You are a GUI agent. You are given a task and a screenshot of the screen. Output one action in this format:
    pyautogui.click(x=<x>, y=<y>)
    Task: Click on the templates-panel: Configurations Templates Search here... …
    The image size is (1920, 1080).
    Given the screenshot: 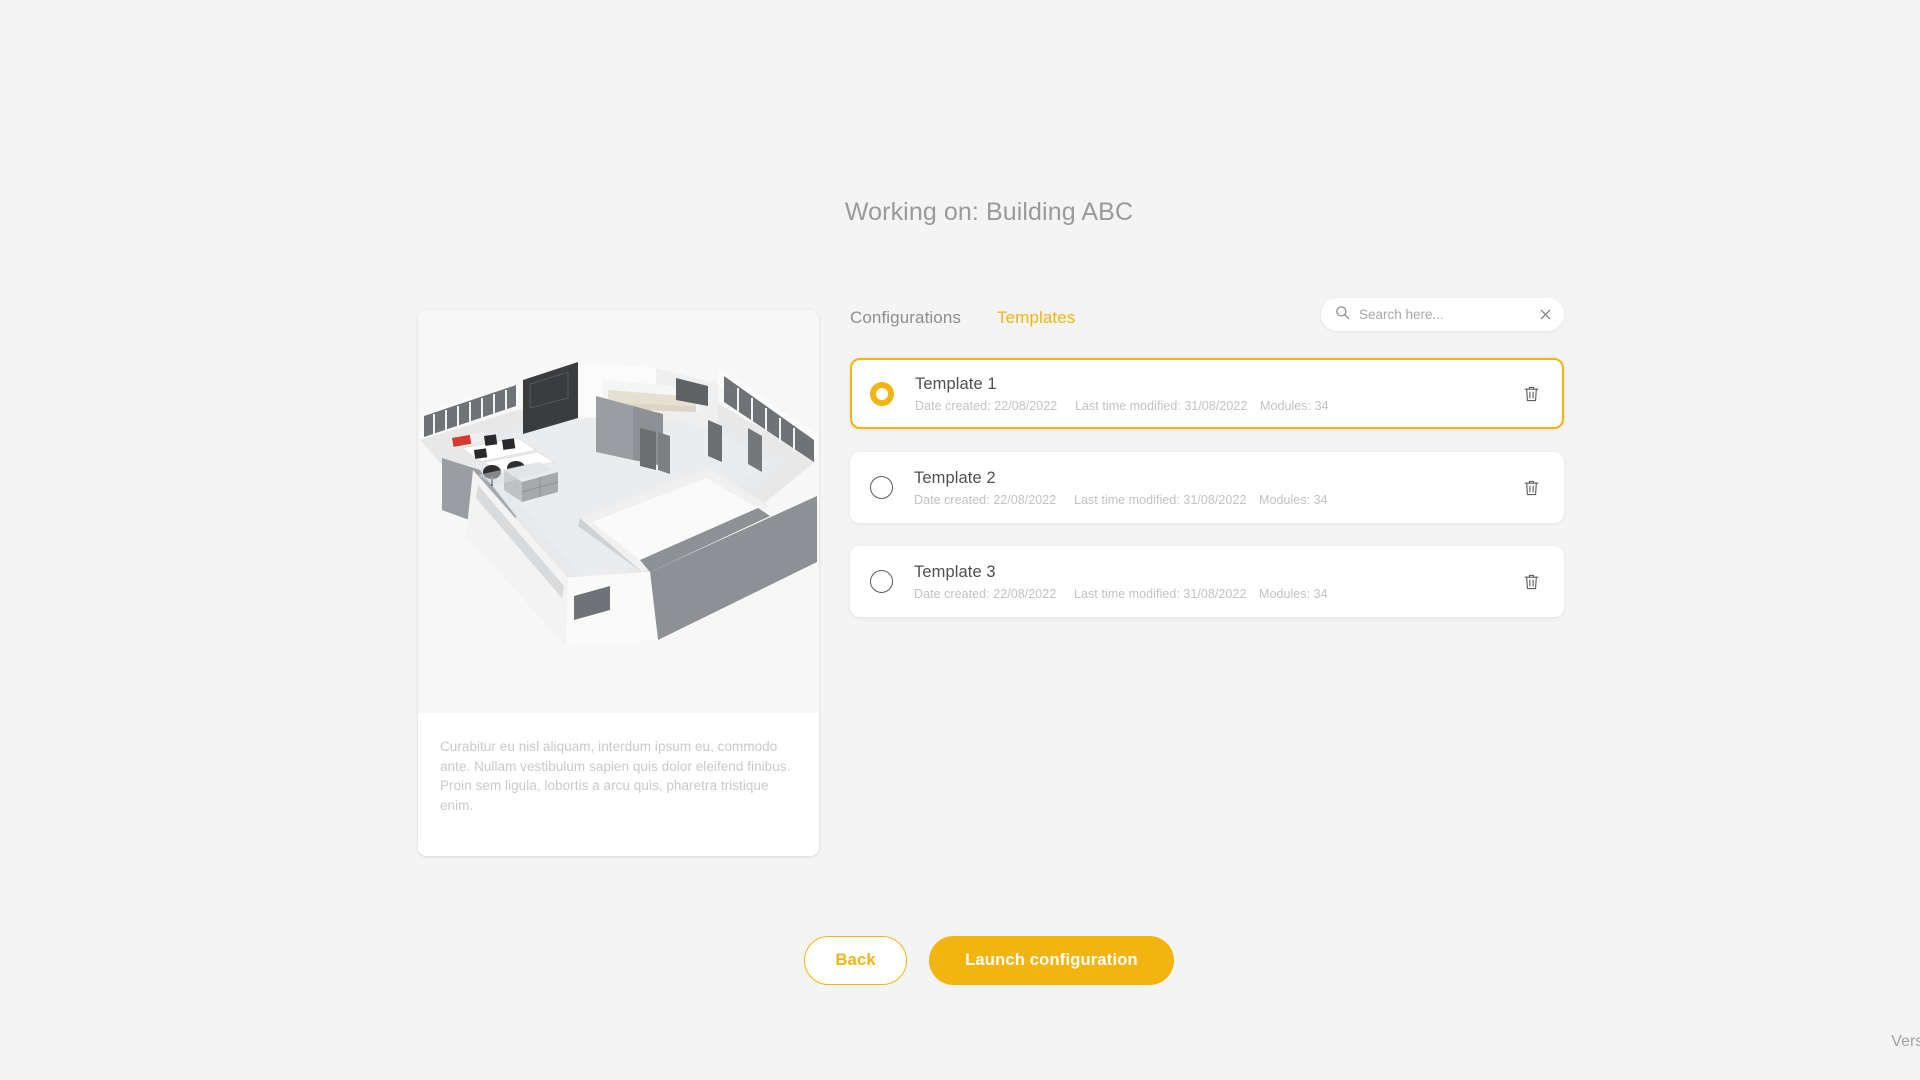 What is the action you would take?
    pyautogui.click(x=1207, y=469)
    